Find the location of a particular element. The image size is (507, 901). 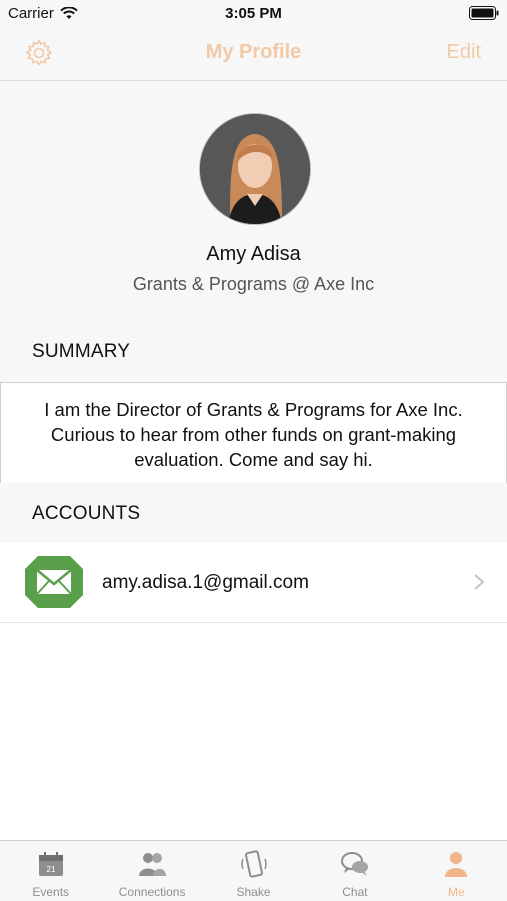

account-row-email: amy.adisa.1@gmail.com is located at coordinates (253, 583).